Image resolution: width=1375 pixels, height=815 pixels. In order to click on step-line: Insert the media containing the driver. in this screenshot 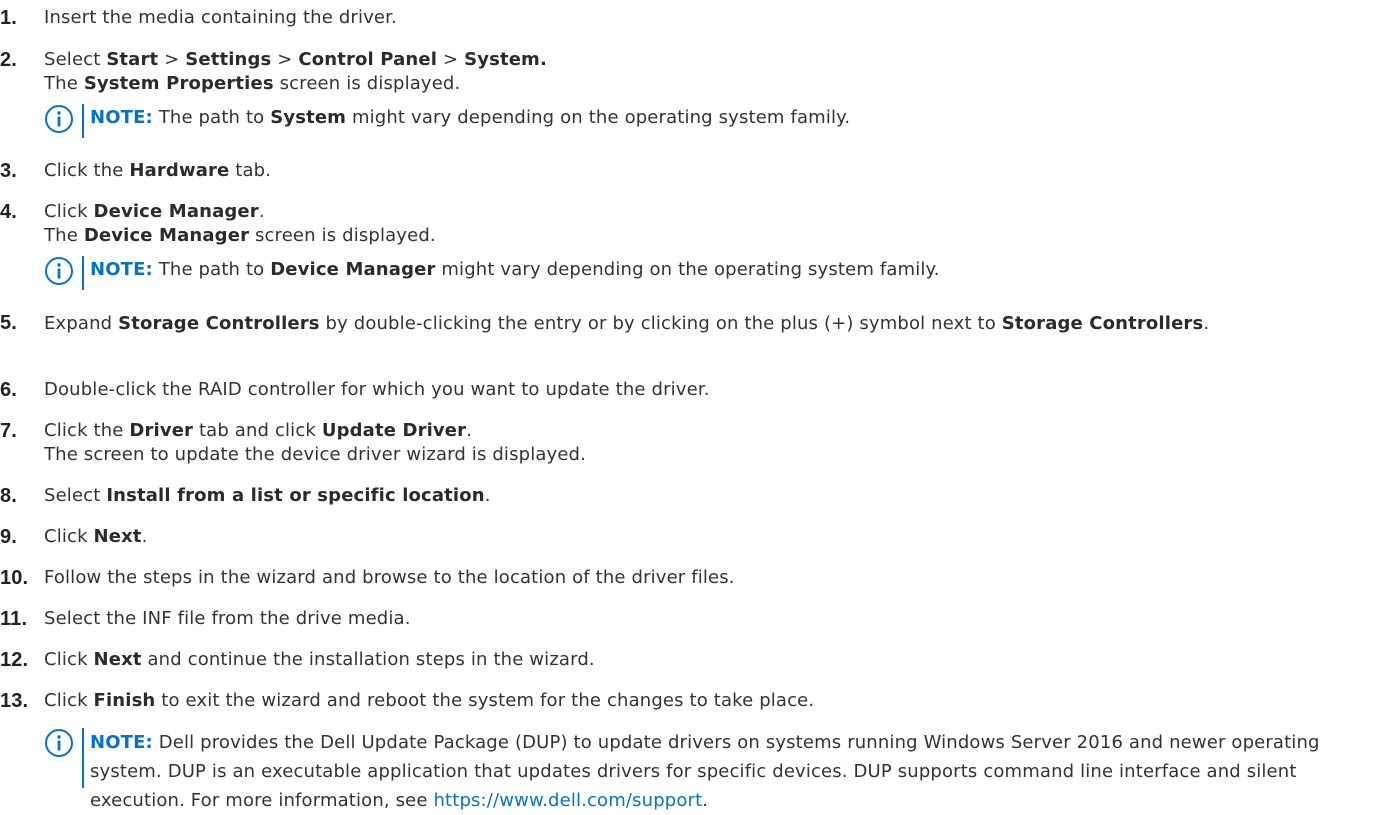, I will do `click(707, 18)`.